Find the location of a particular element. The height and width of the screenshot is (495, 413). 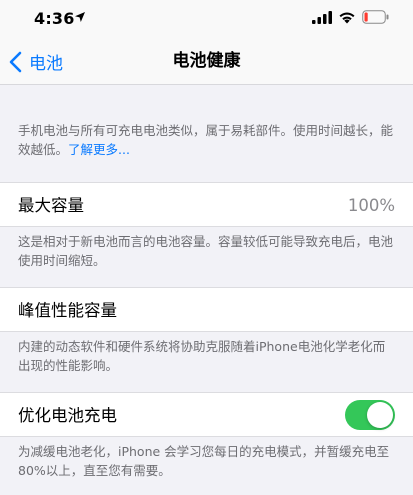

back-button-label: 电池 is located at coordinates (46, 64).